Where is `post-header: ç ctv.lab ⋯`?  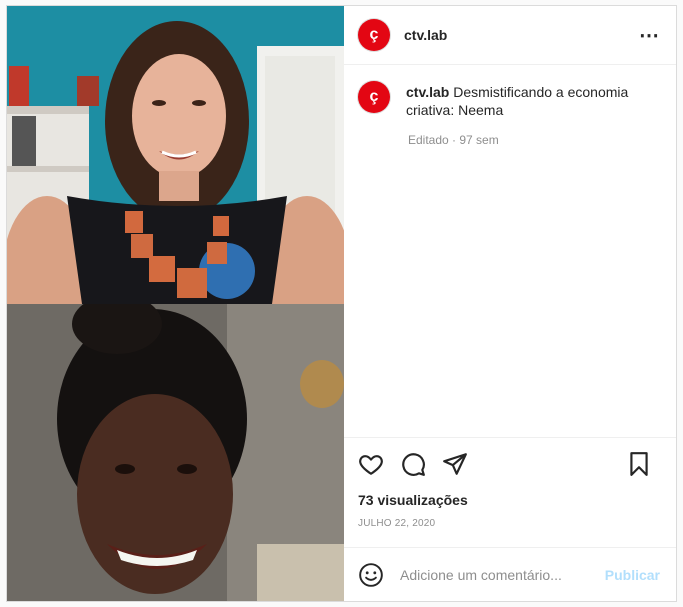
post-header: ç ctv.lab ⋯ is located at coordinates (510, 35).